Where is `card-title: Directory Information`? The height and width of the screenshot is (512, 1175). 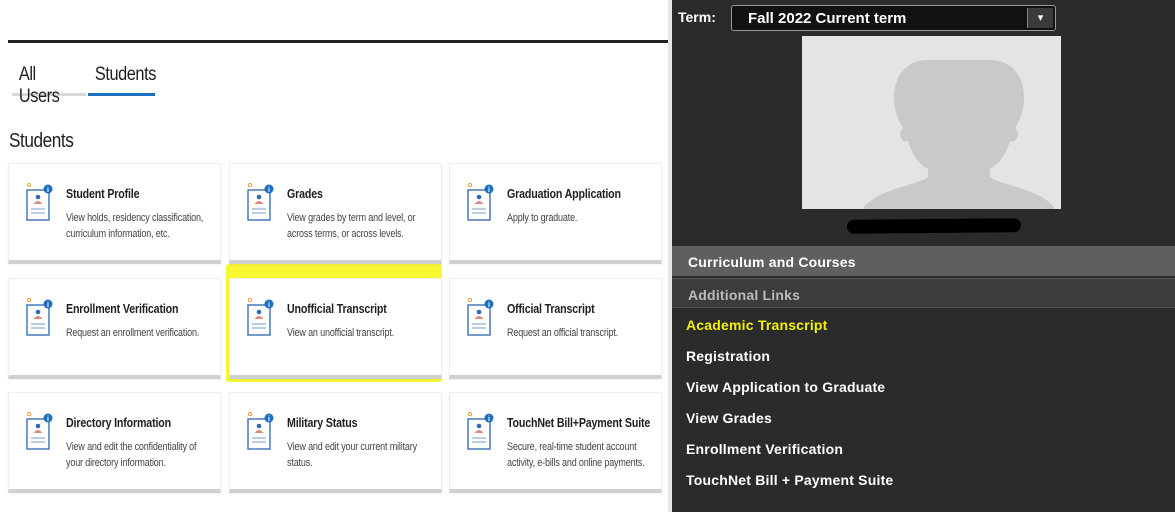
card-title: Directory Information is located at coordinates (118, 422).